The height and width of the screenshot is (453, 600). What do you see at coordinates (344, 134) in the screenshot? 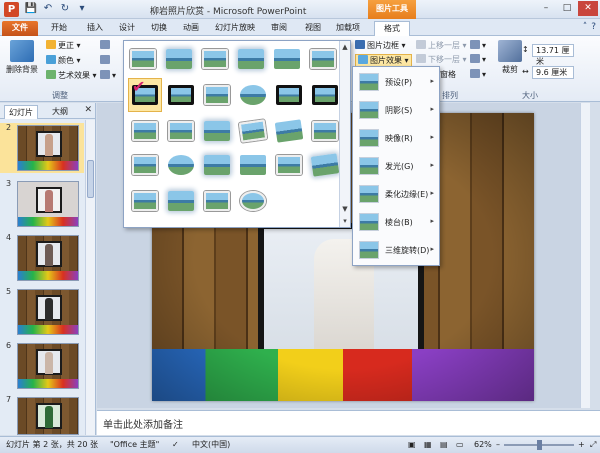
I see `gallery-scrollbar: ▲ ▼ ▾` at bounding box center [344, 134].